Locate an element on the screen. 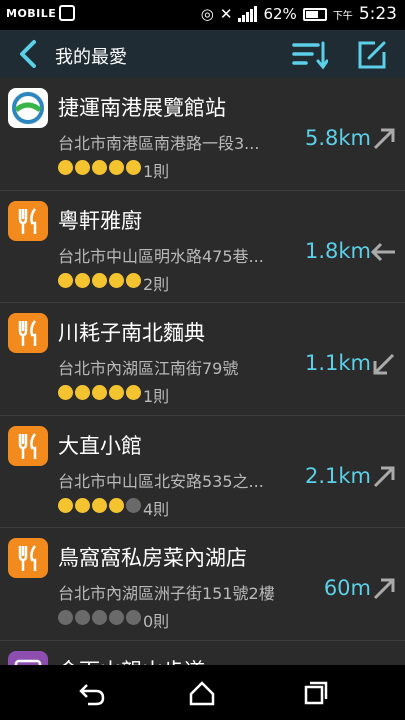  battery-percent: 62% is located at coordinates (280, 14).